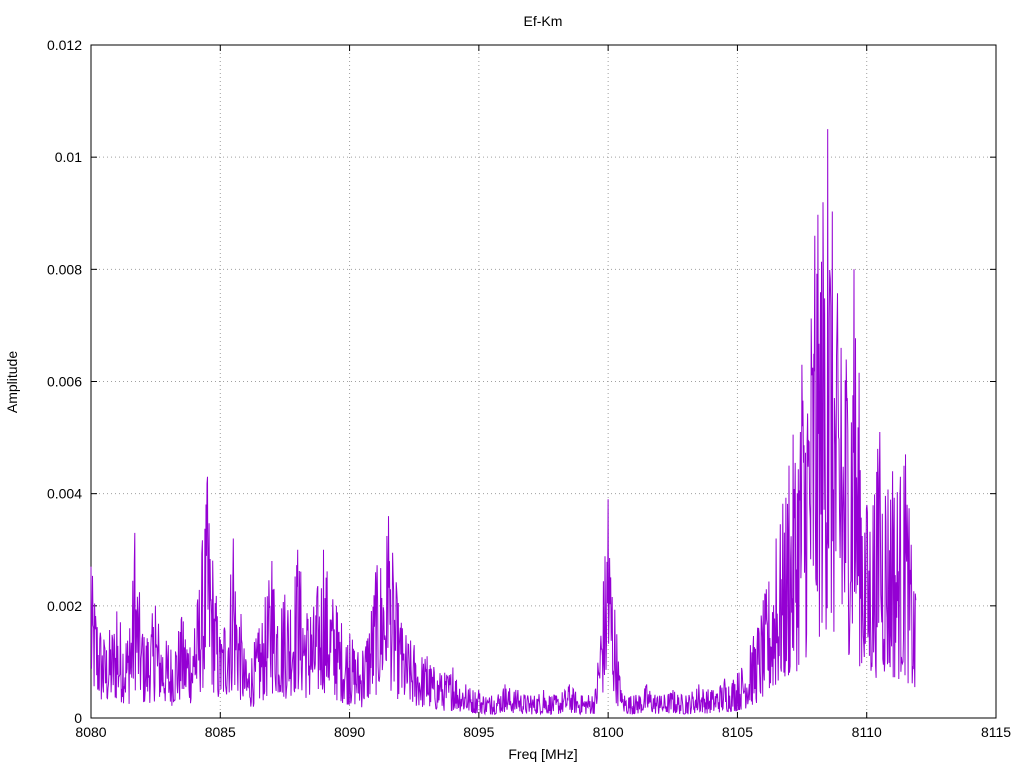 The height and width of the screenshot is (768, 1024). What do you see at coordinates (64, 606) in the screenshot?
I see `y-tick-label: 0.002` at bounding box center [64, 606].